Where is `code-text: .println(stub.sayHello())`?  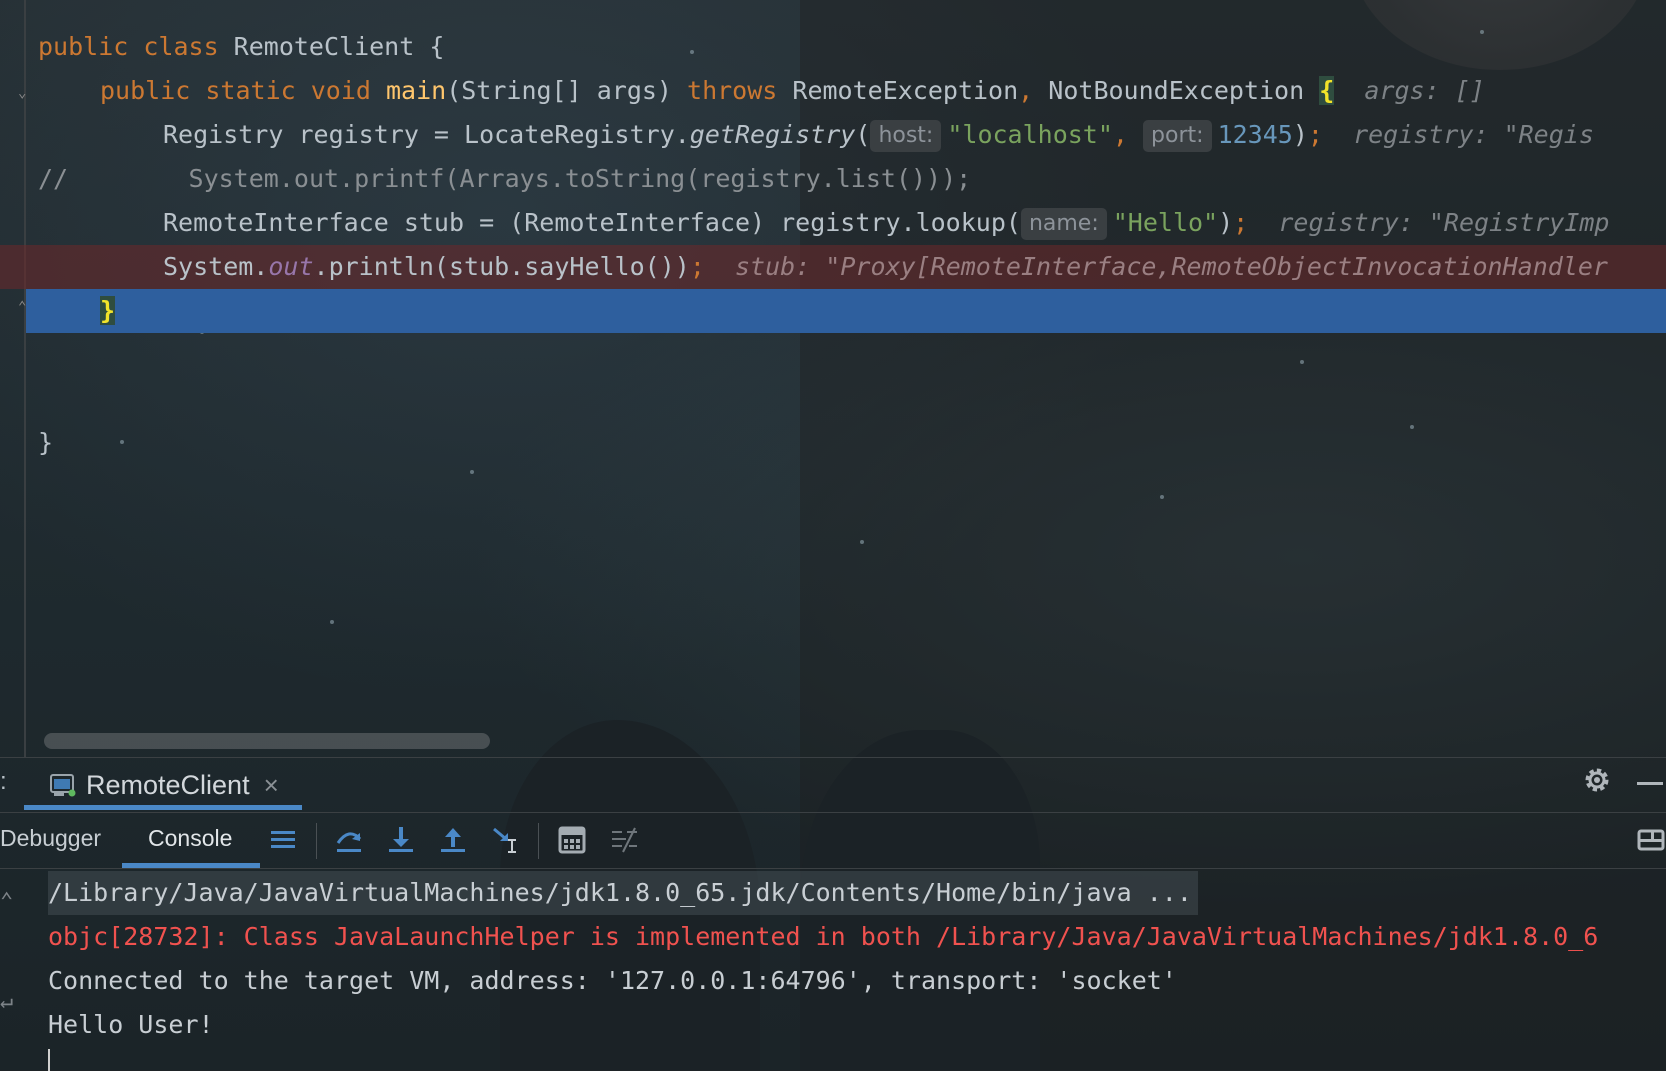
code-text: .println(stub.sayHello()) is located at coordinates (501, 266).